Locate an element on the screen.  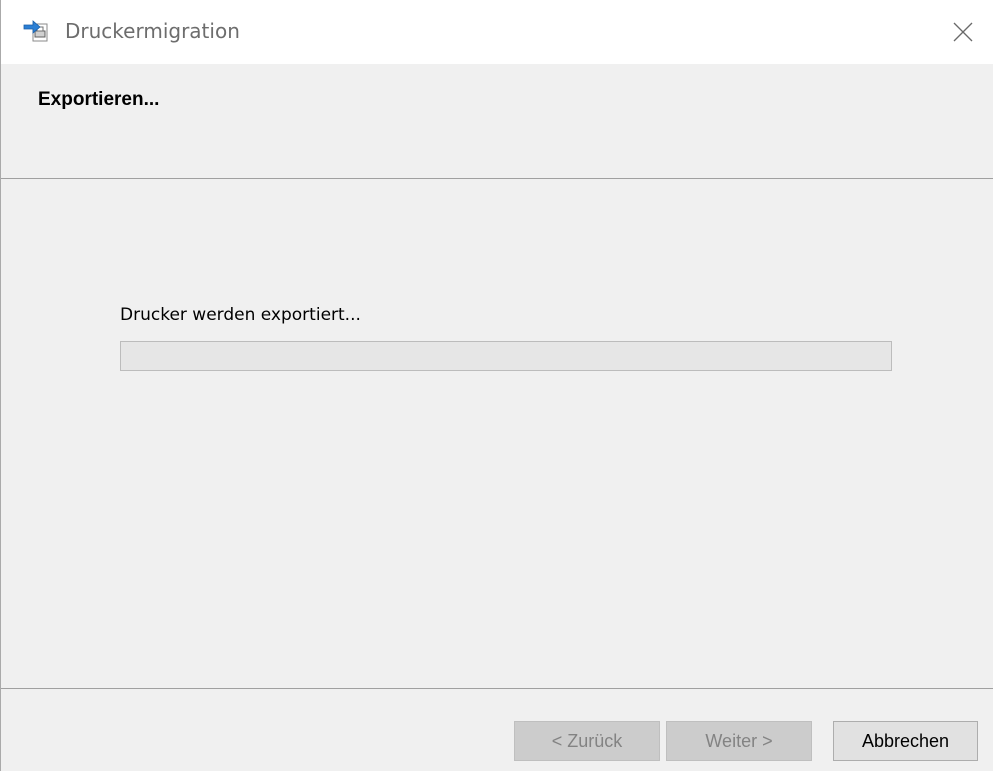
printer-migration-icon is located at coordinates (36, 31).